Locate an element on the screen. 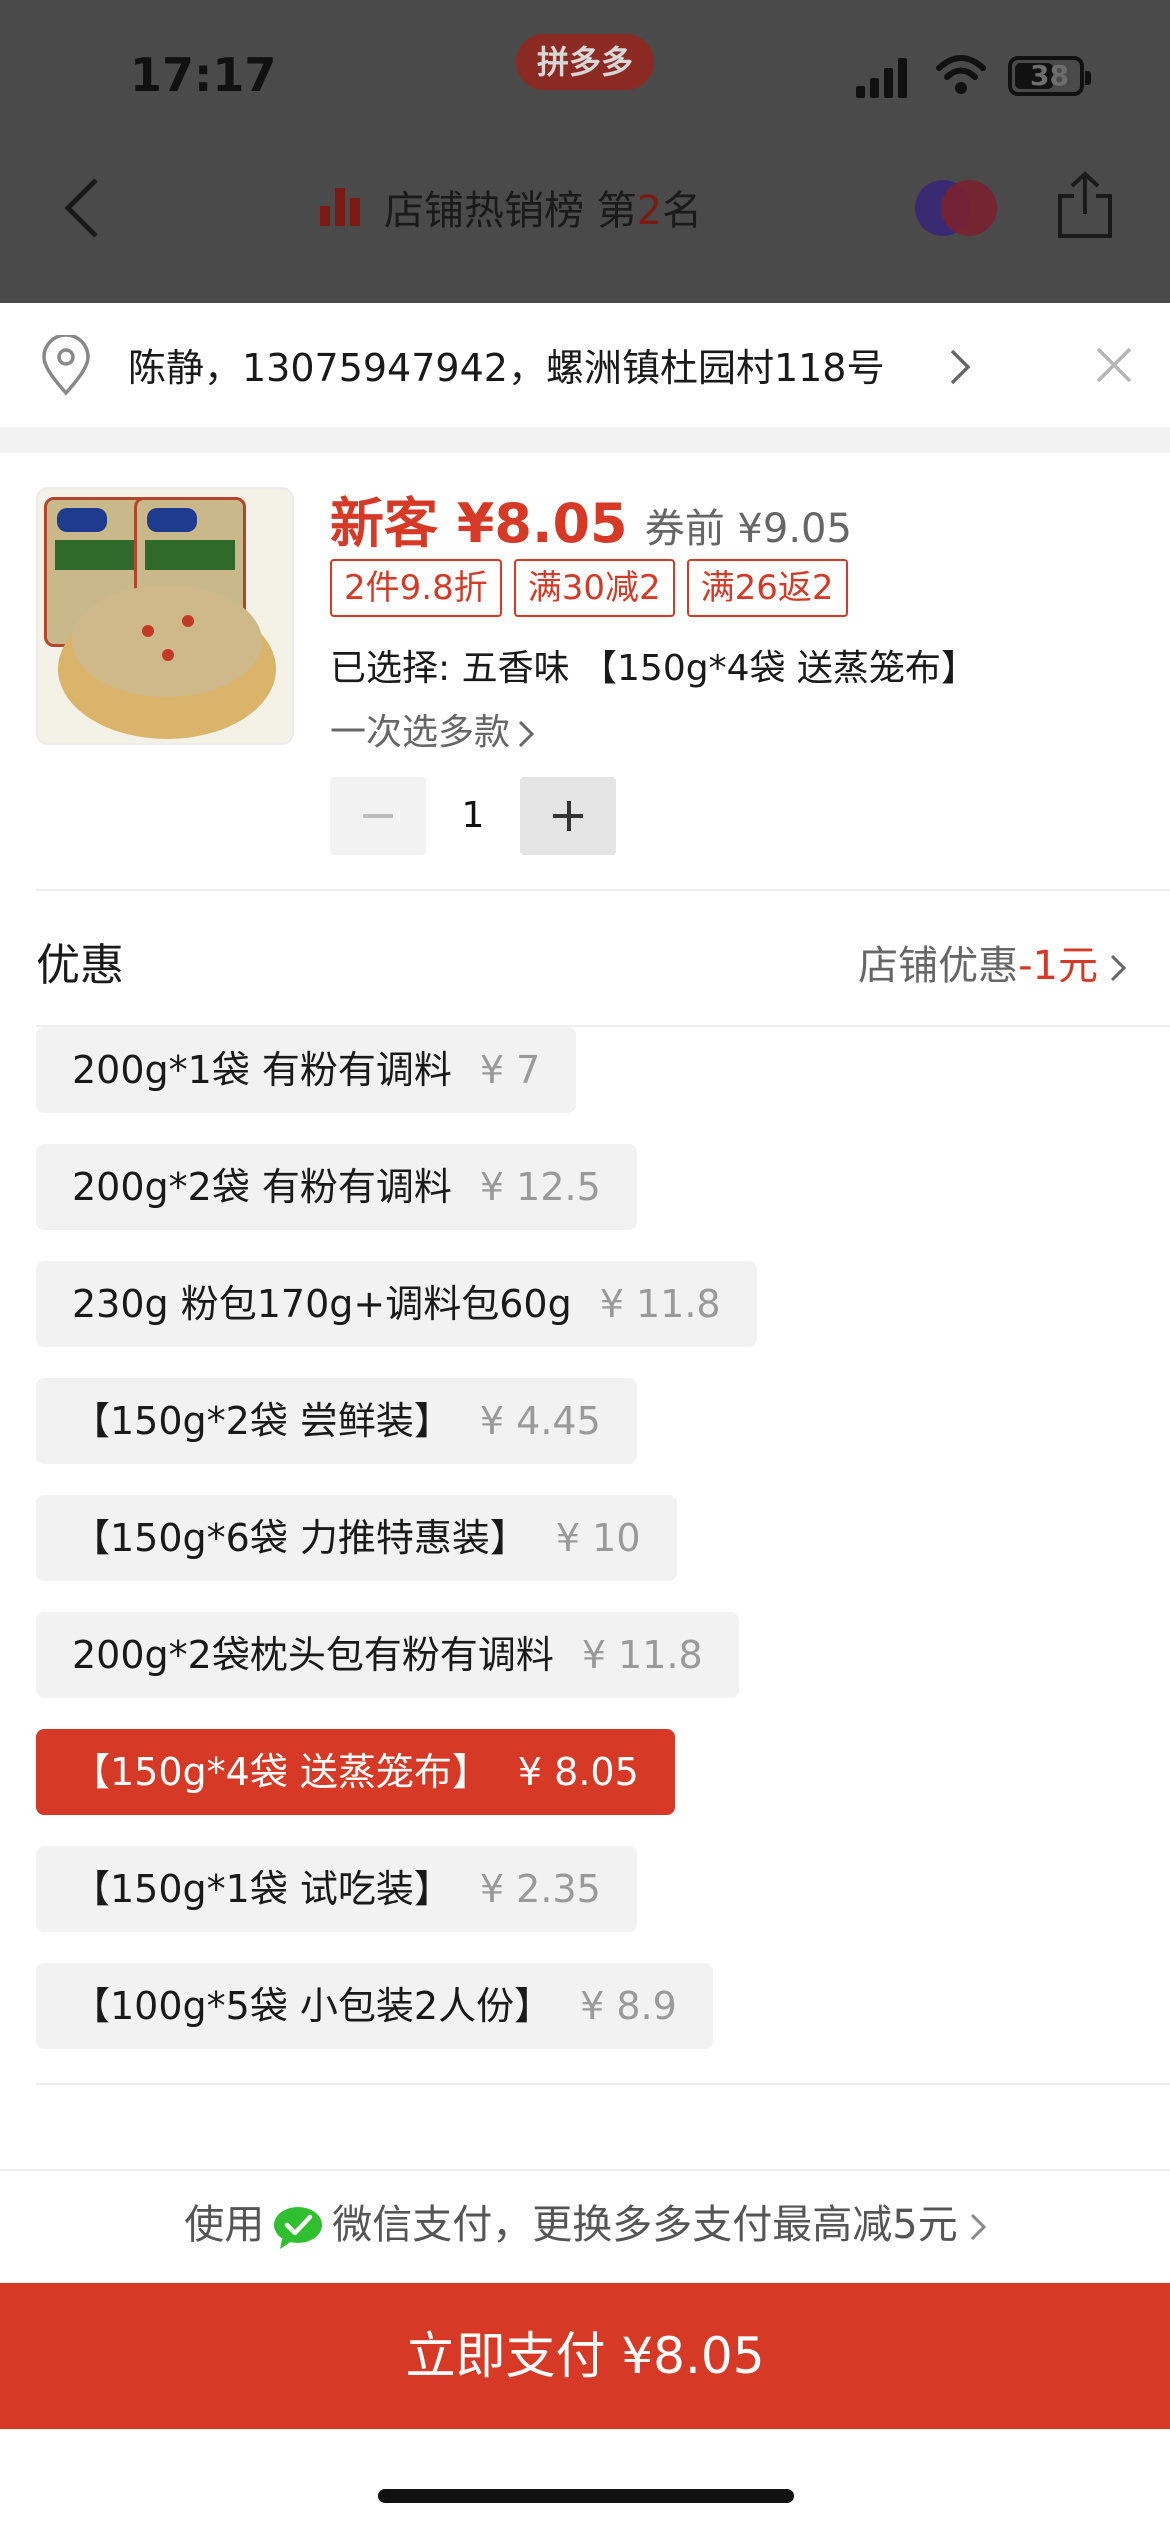 The width and height of the screenshot is (1170, 2532). promo-tags: 2件9.8折 满30减2 满26返2 is located at coordinates (589, 588).